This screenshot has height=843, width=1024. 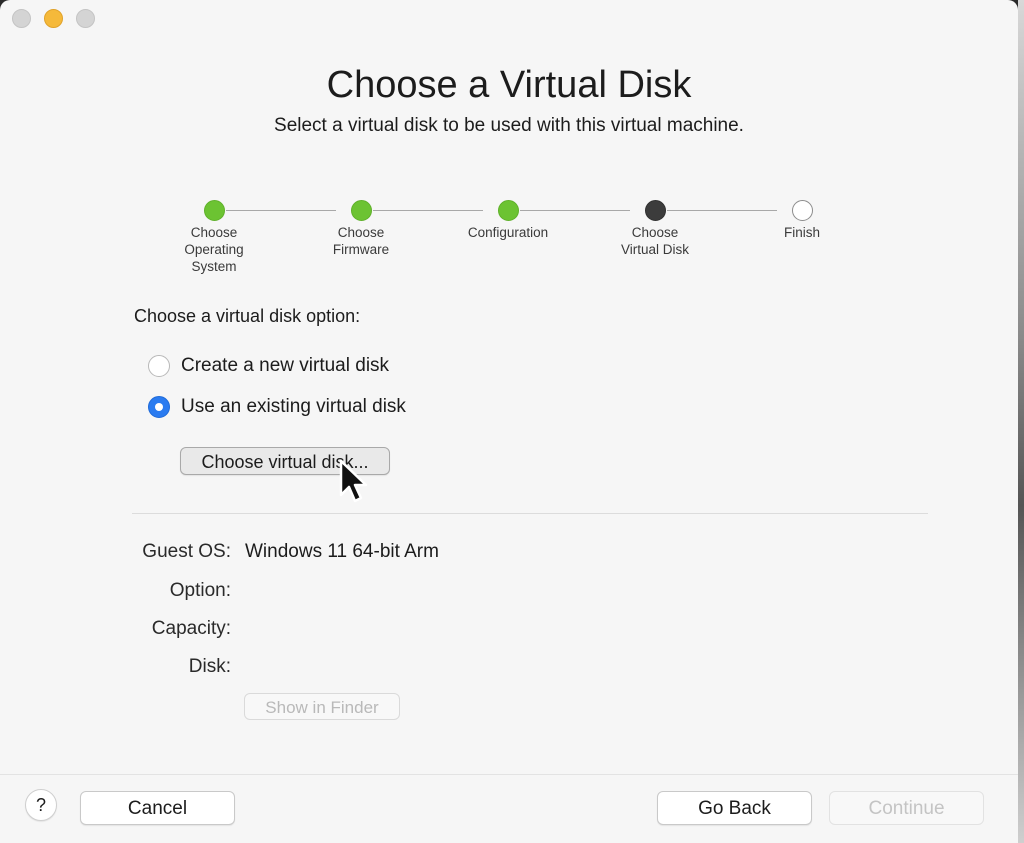 What do you see at coordinates (906, 808) in the screenshot?
I see `continue-button: Continue` at bounding box center [906, 808].